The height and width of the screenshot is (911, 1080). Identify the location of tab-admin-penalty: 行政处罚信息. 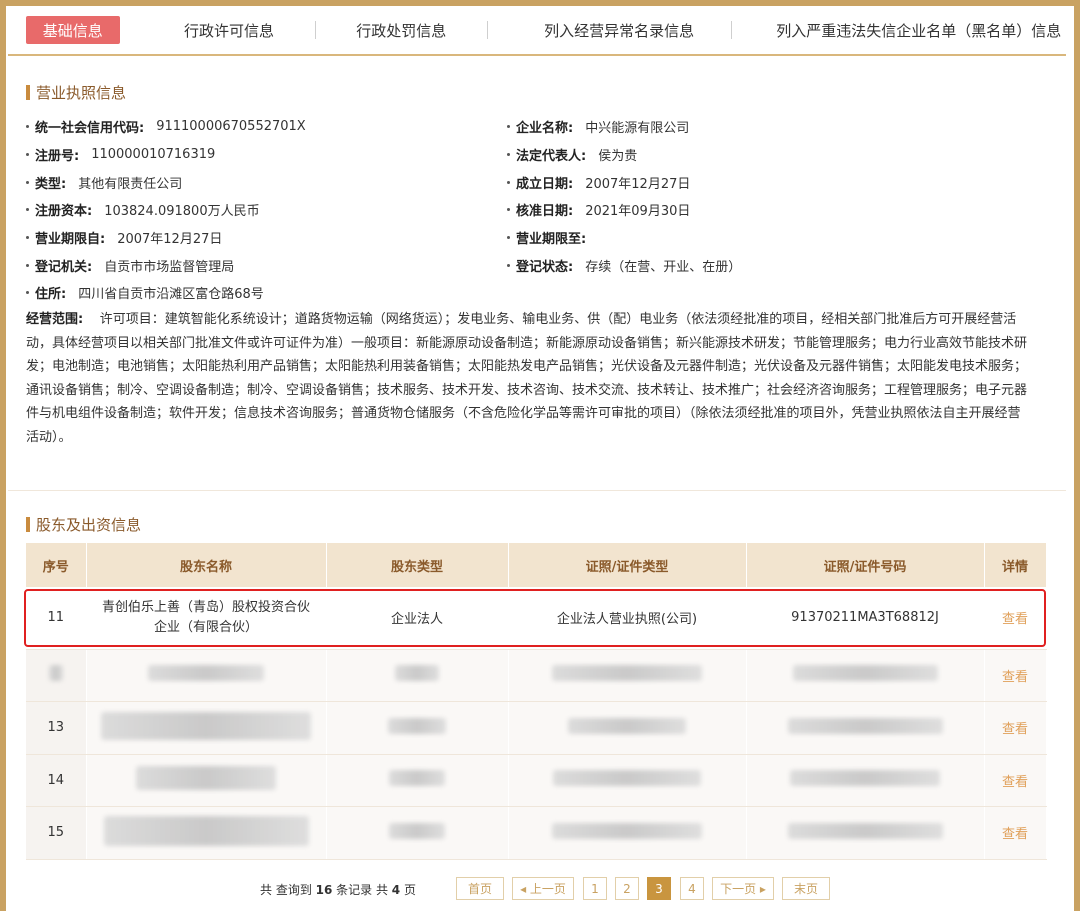
(401, 30).